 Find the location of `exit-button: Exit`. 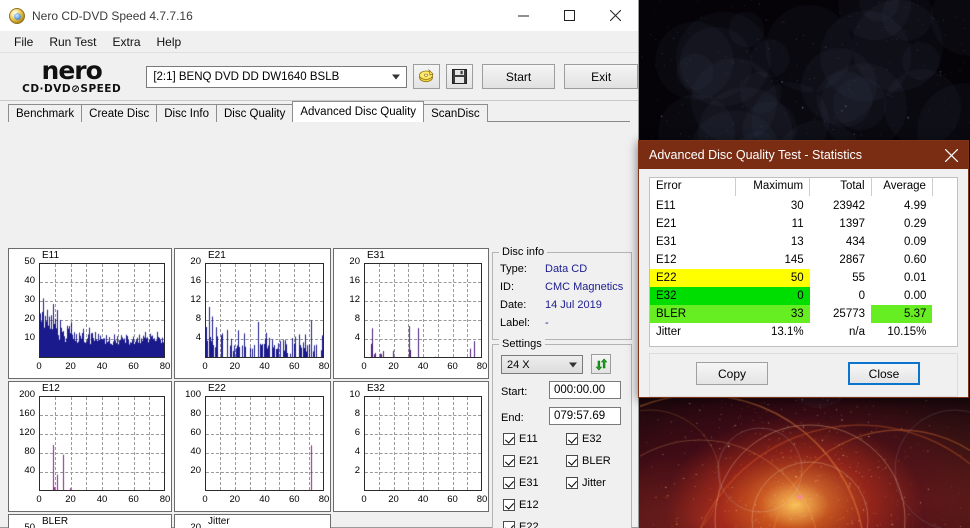

exit-button: Exit is located at coordinates (601, 76).